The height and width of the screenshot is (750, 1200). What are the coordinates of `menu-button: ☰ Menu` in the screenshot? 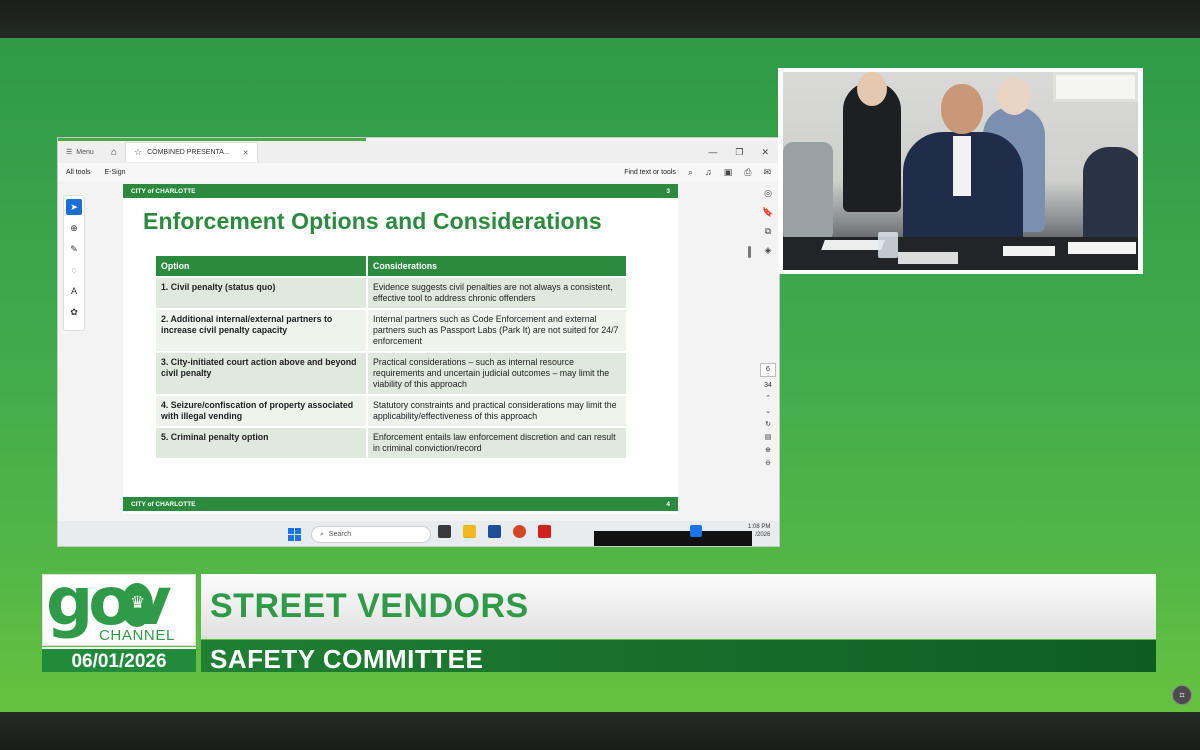 It's located at (80, 152).